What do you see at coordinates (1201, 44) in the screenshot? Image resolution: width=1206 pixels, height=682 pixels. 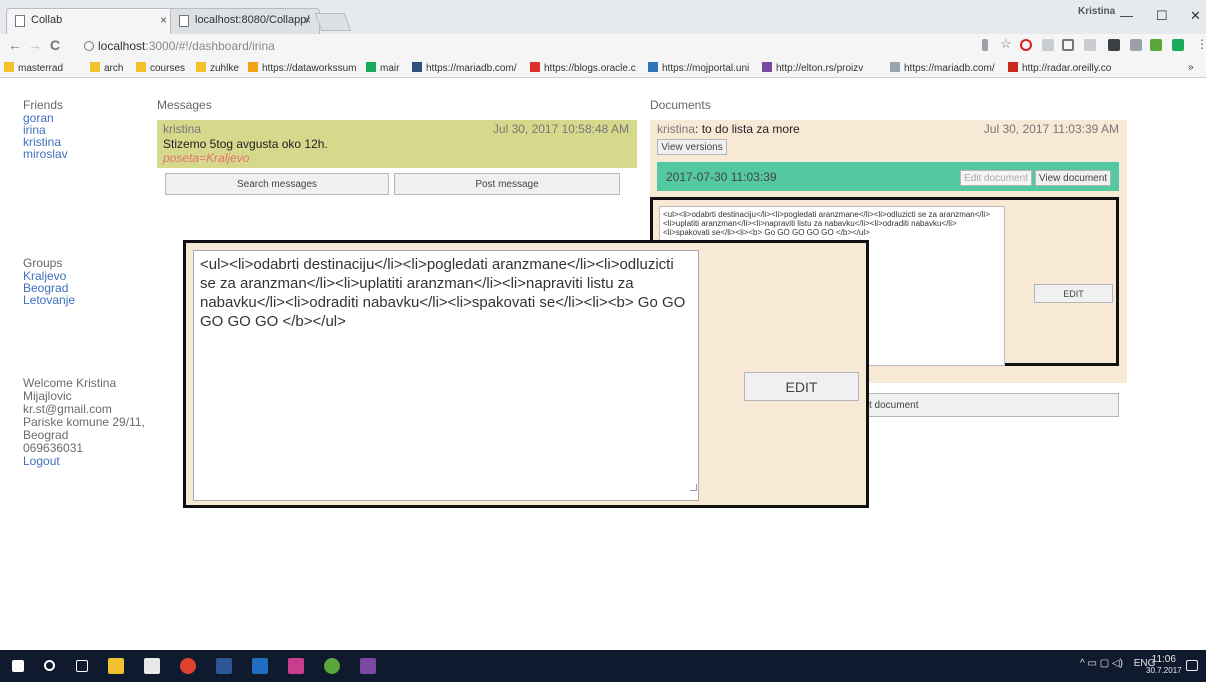 I see `menu-icon: ⋮` at bounding box center [1201, 44].